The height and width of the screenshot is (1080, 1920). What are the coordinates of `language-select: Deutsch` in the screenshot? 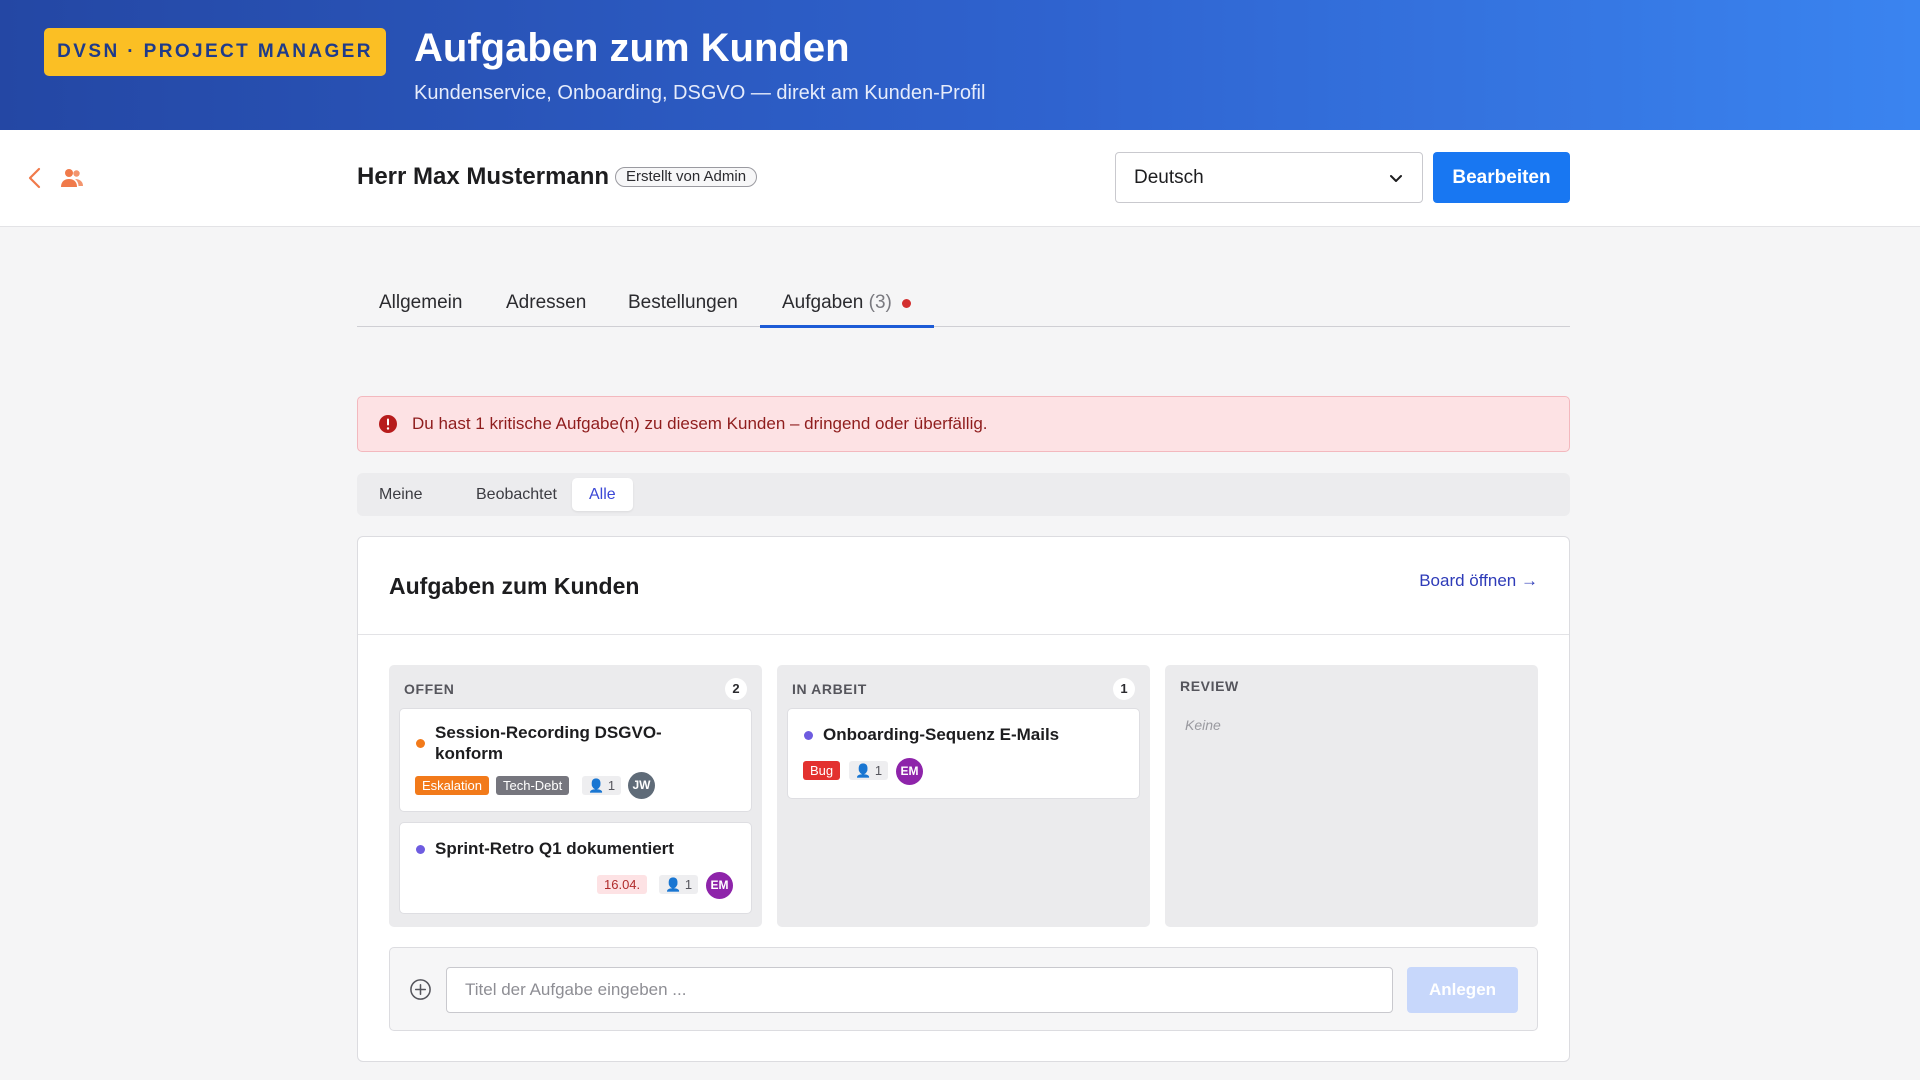 It's located at (1269, 177).